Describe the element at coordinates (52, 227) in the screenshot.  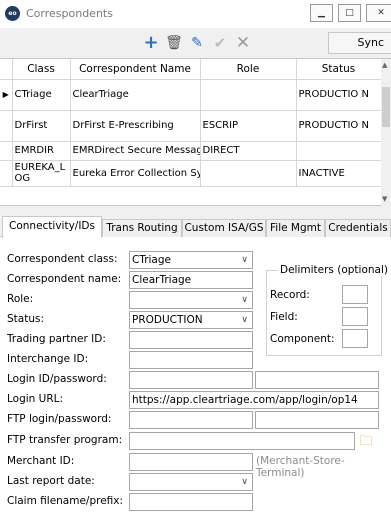
I see `tab-connectivity-ids: Connectivity/IDs` at that location.